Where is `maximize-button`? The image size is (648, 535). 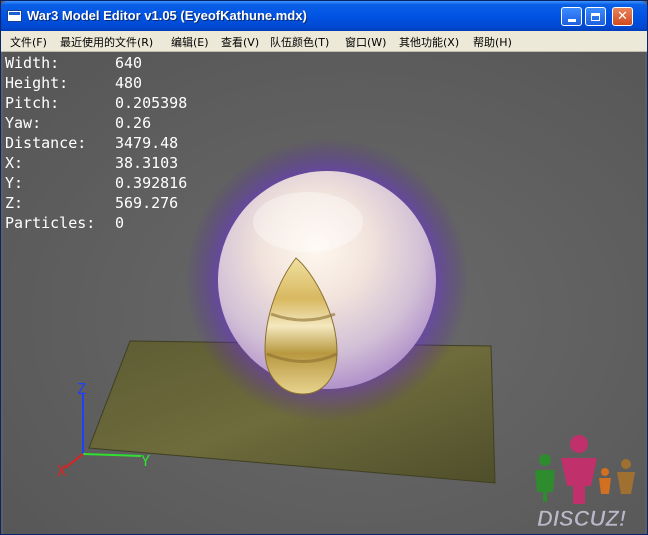
maximize-button is located at coordinates (595, 16).